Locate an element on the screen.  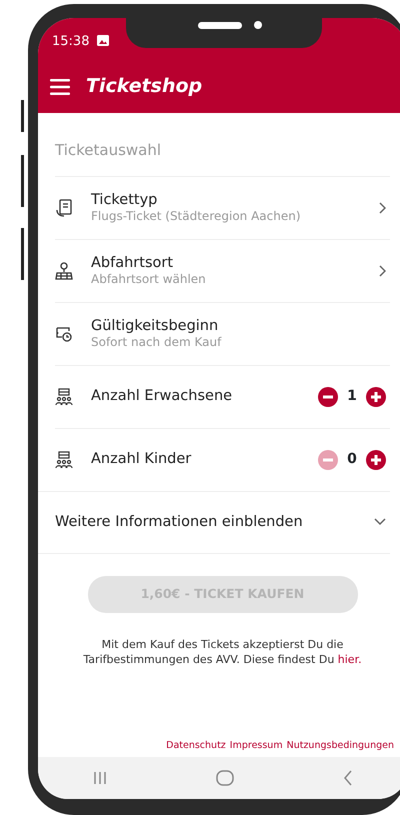
menu-icon is located at coordinates (60, 86).